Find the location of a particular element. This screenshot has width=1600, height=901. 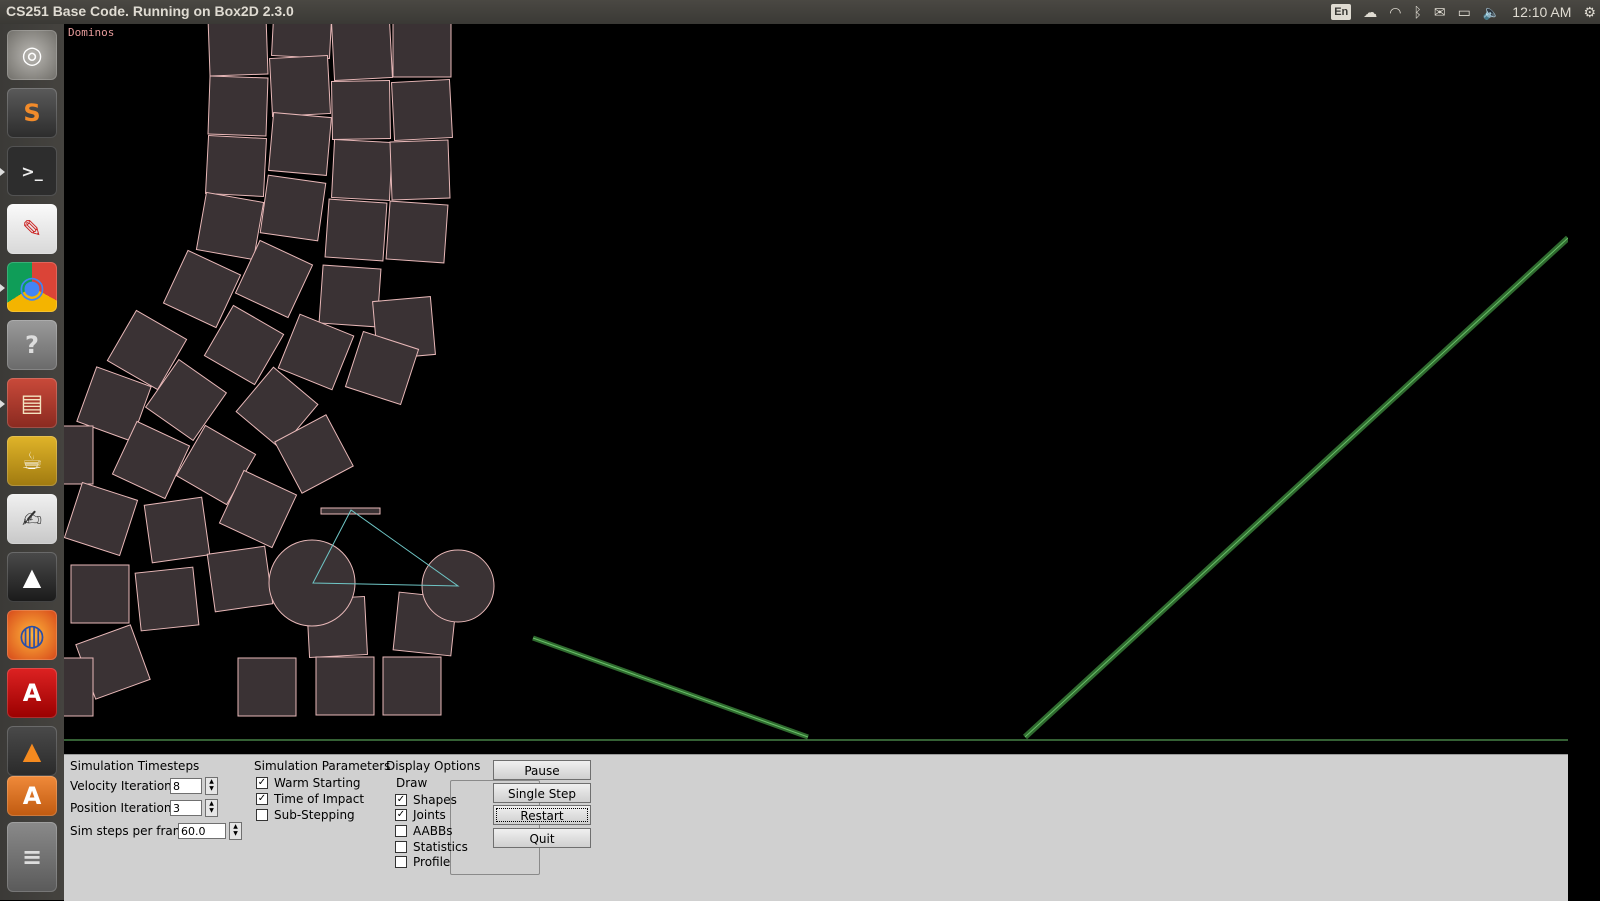

parameters-heading: Simulation Parameters is located at coordinates (322, 766).